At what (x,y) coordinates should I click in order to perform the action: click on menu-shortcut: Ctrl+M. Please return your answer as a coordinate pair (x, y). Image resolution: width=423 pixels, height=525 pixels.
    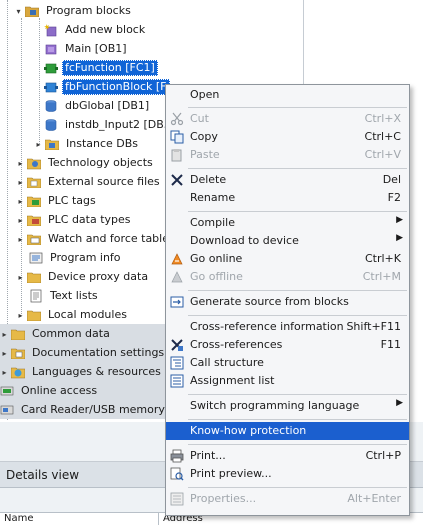
    Looking at the image, I should click on (381, 276).